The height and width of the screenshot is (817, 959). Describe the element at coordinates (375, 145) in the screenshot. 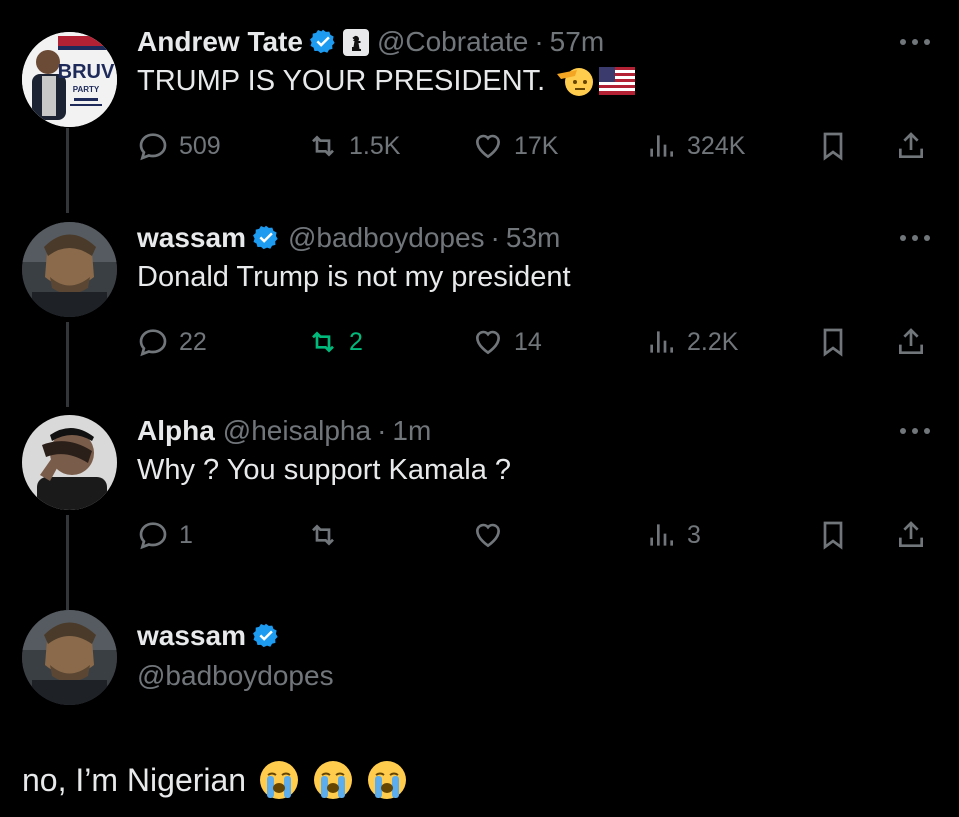

I see `repost-count: 1.5K` at that location.